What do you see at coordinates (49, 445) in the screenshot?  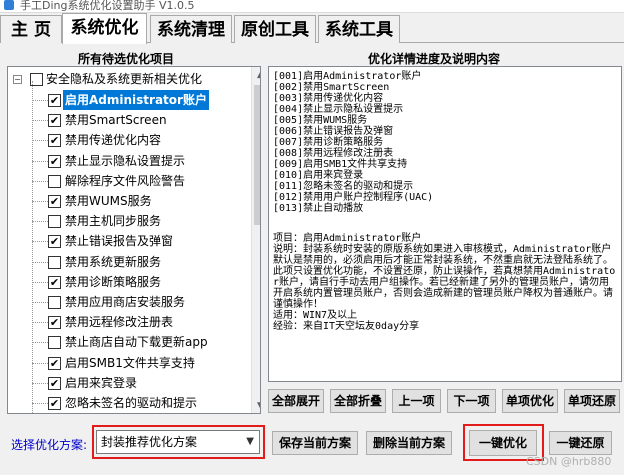 I see `scheme-label: 选择优化方案:` at bounding box center [49, 445].